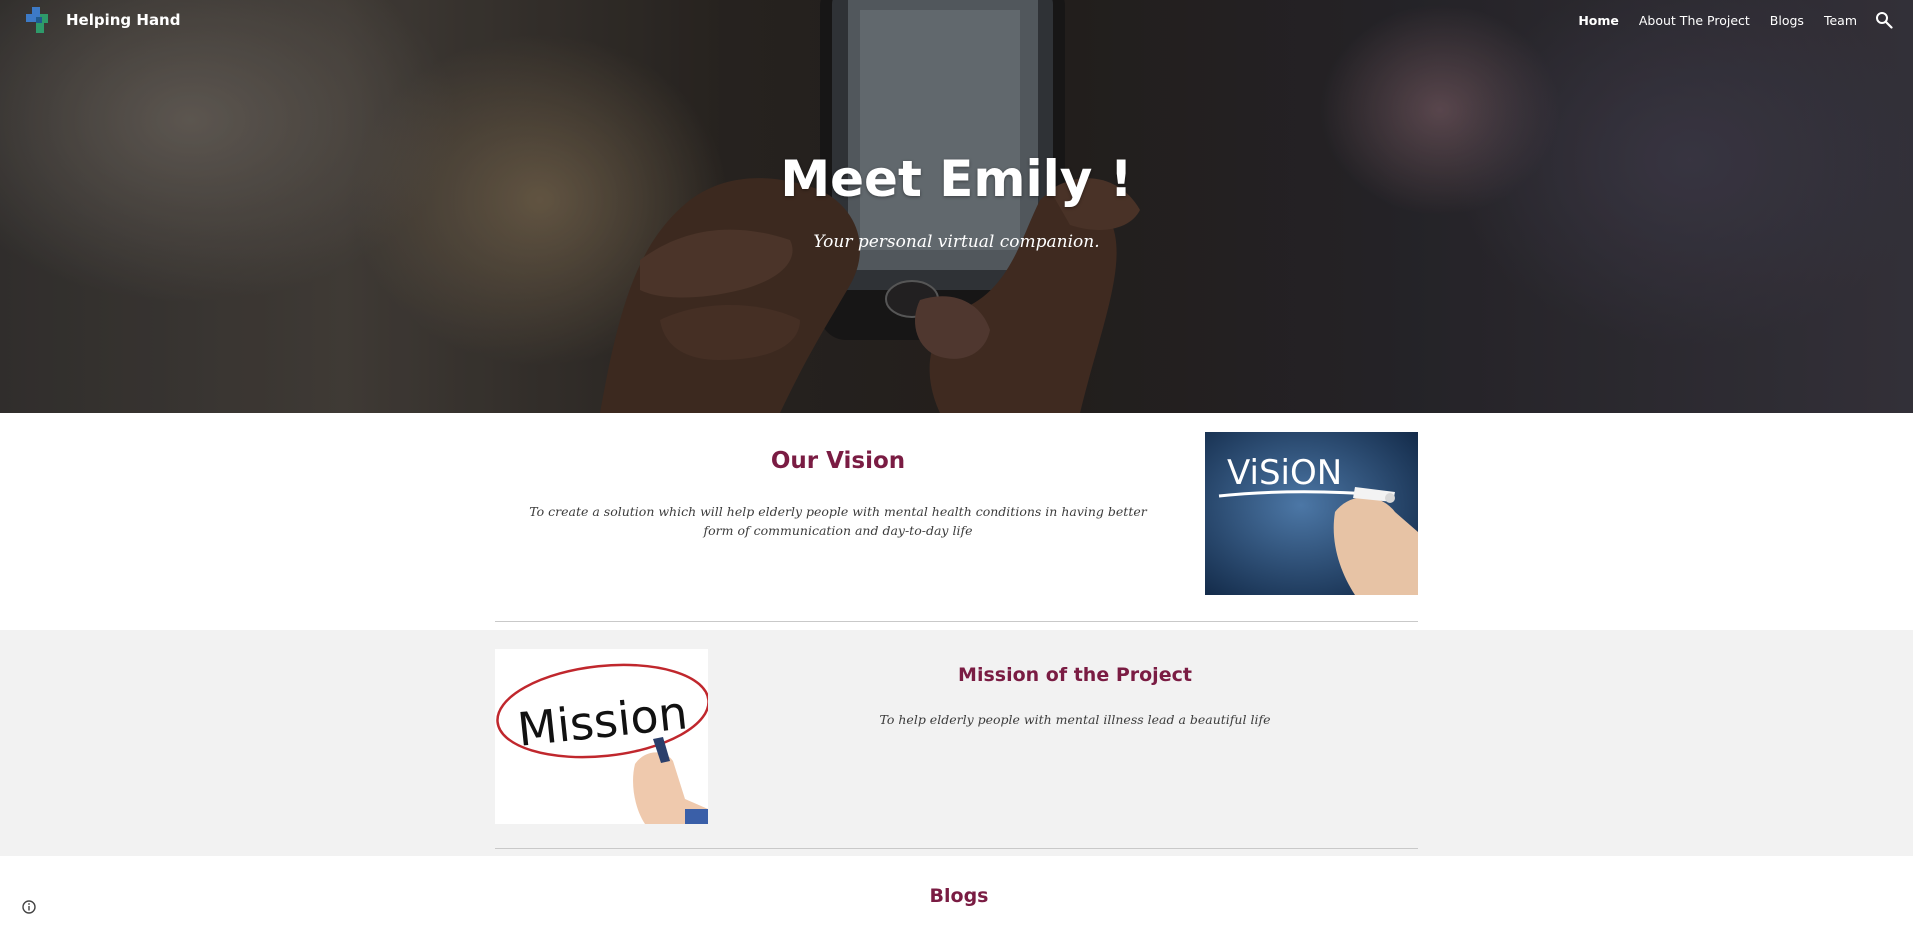  I want to click on search-icon, so click(1884, 20).